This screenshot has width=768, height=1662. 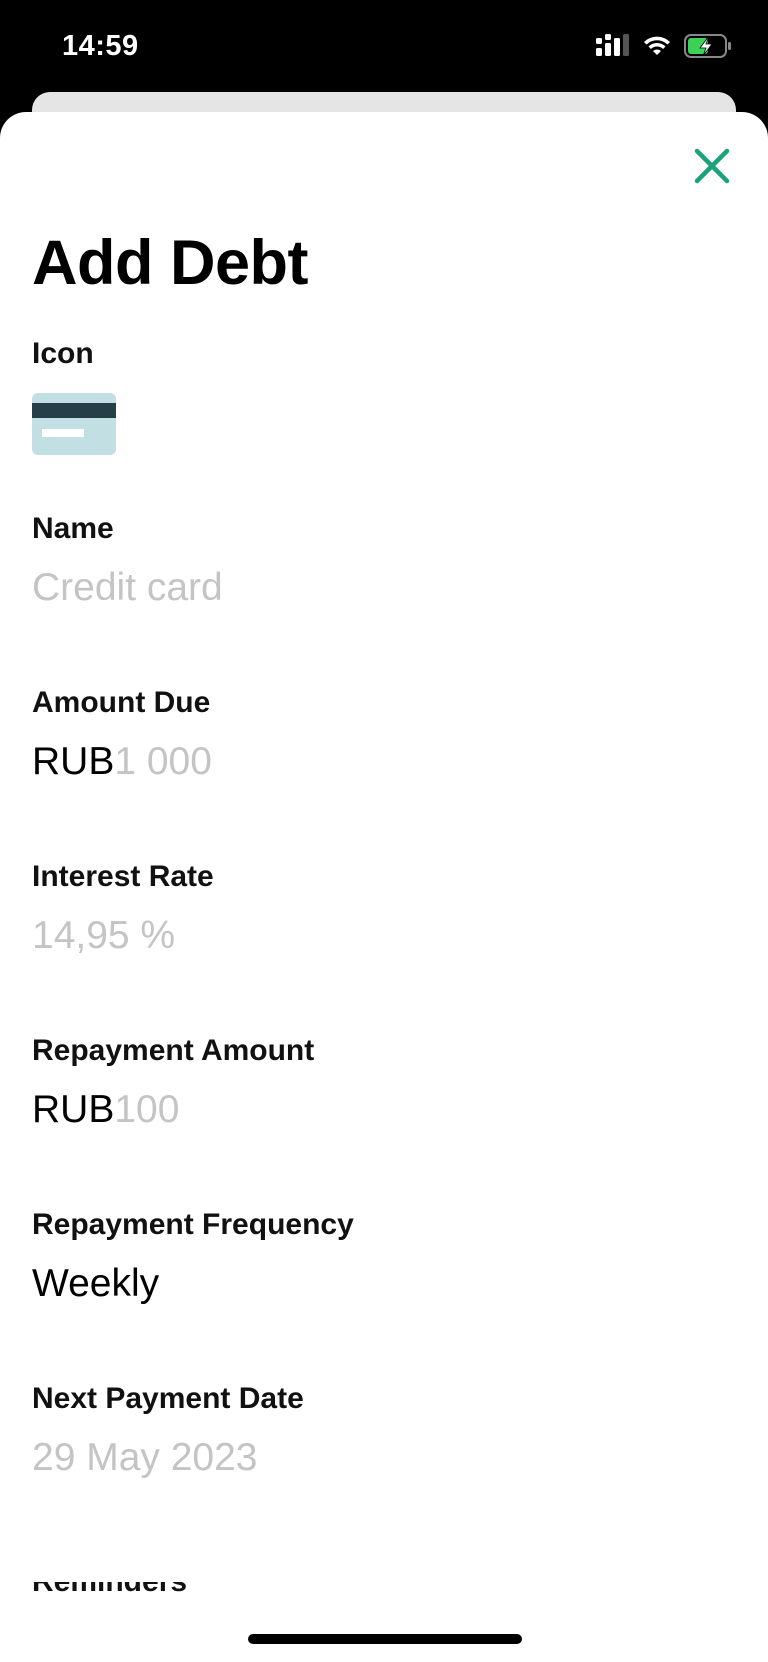 I want to click on repayment-frequency-label: Repayment Frequency, so click(x=193, y=1224).